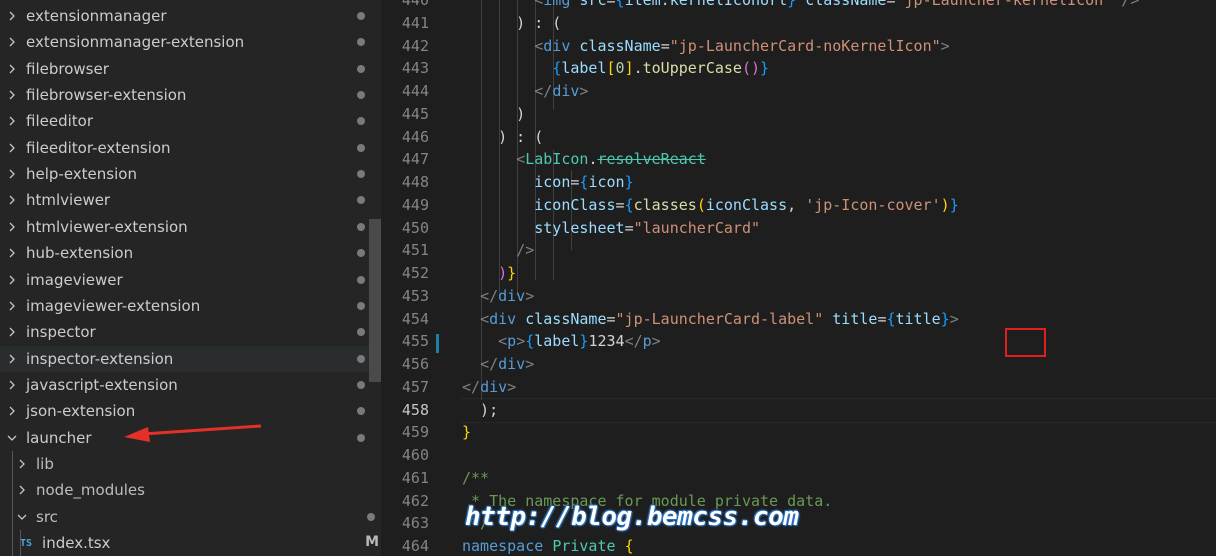 This screenshot has width=1216, height=556. I want to click on annotation-arrow, so click(193, 433).